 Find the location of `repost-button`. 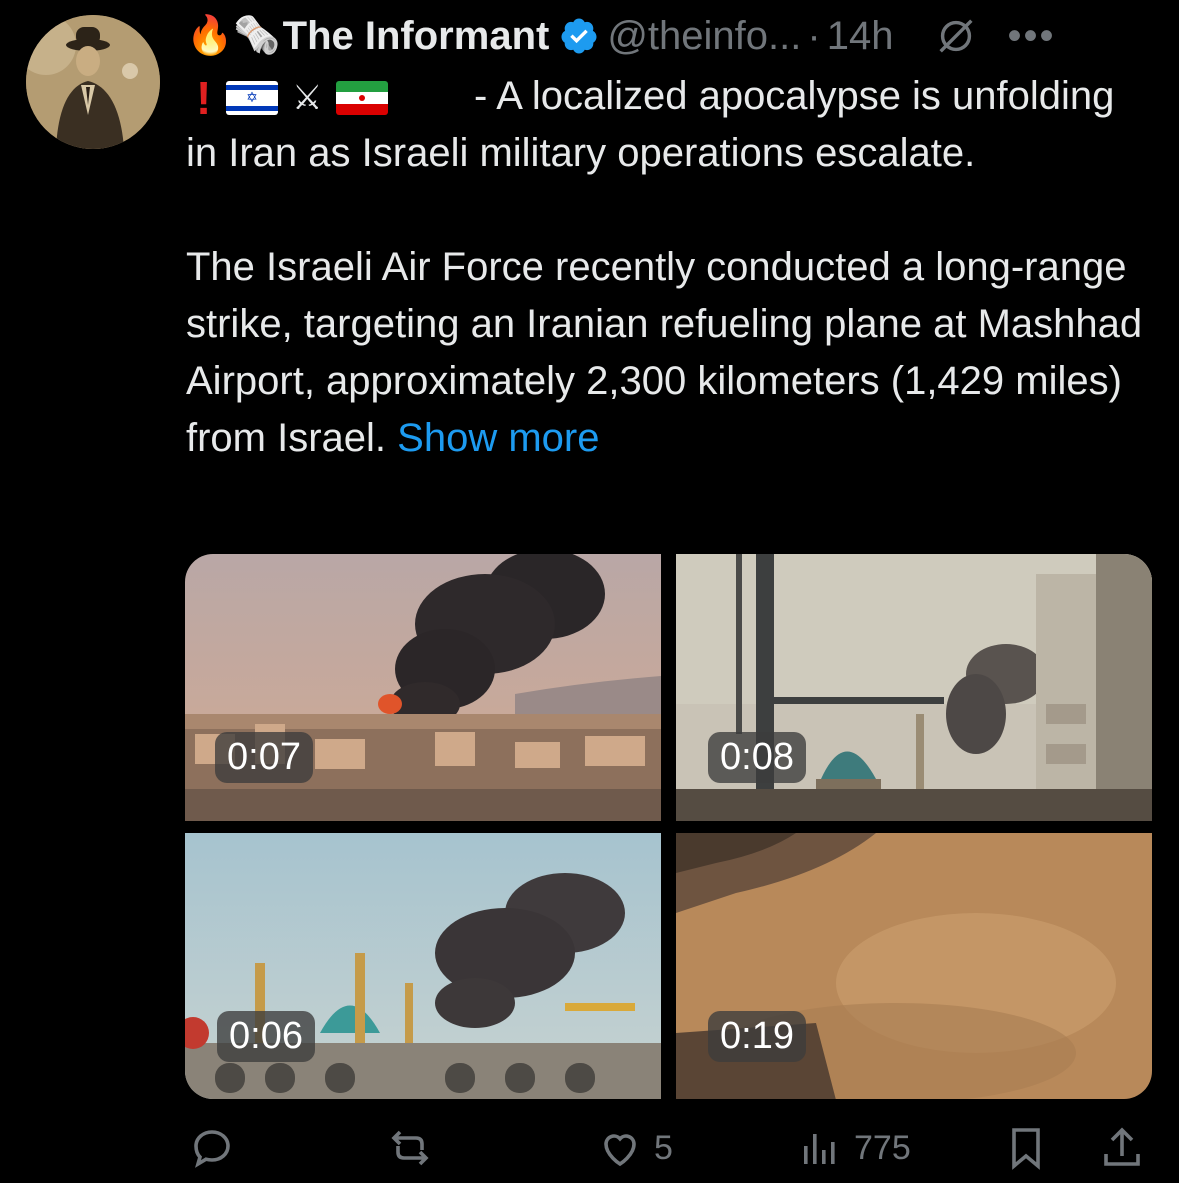

repost-button is located at coordinates (415, 1148).